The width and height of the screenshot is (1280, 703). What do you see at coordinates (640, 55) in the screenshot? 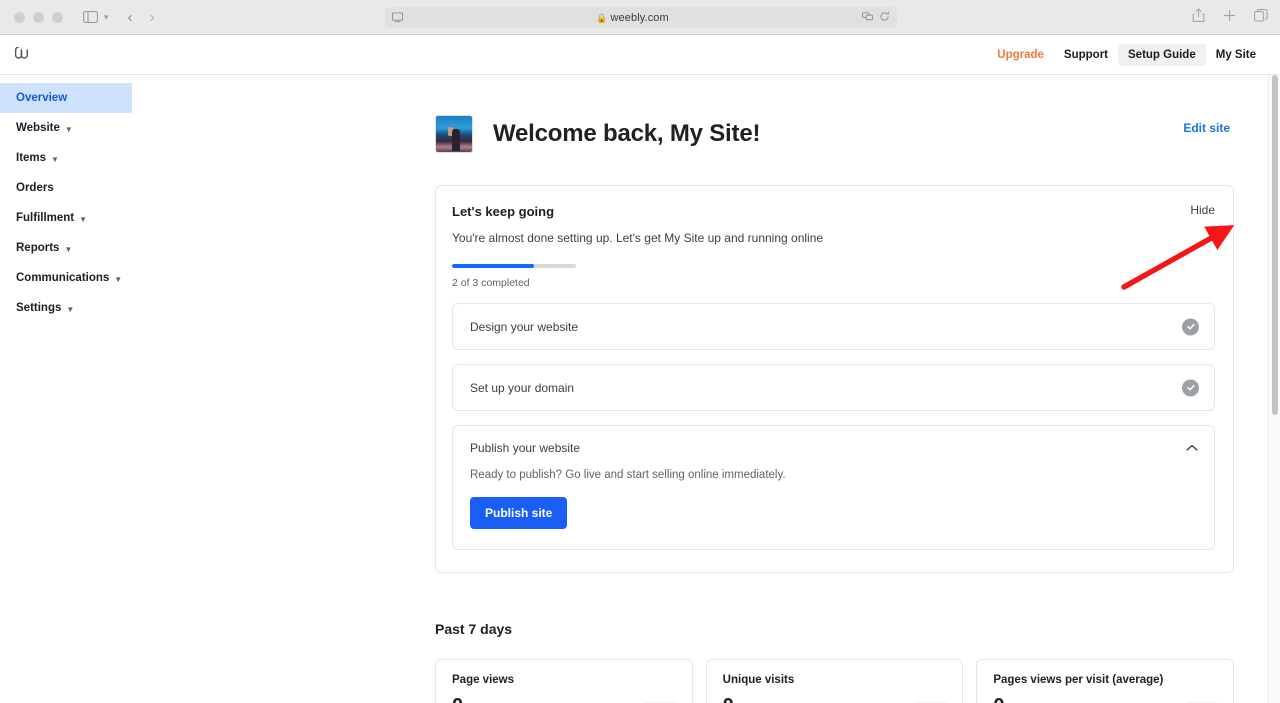
I see `app-header: Upgrade Support Setup Guide My Site` at bounding box center [640, 55].